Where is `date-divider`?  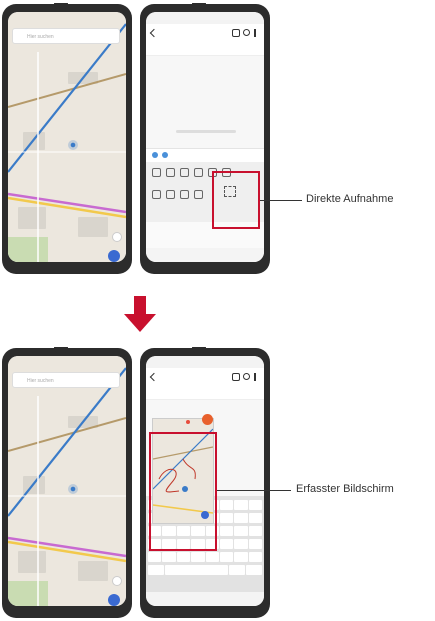 date-divider is located at coordinates (206, 131).